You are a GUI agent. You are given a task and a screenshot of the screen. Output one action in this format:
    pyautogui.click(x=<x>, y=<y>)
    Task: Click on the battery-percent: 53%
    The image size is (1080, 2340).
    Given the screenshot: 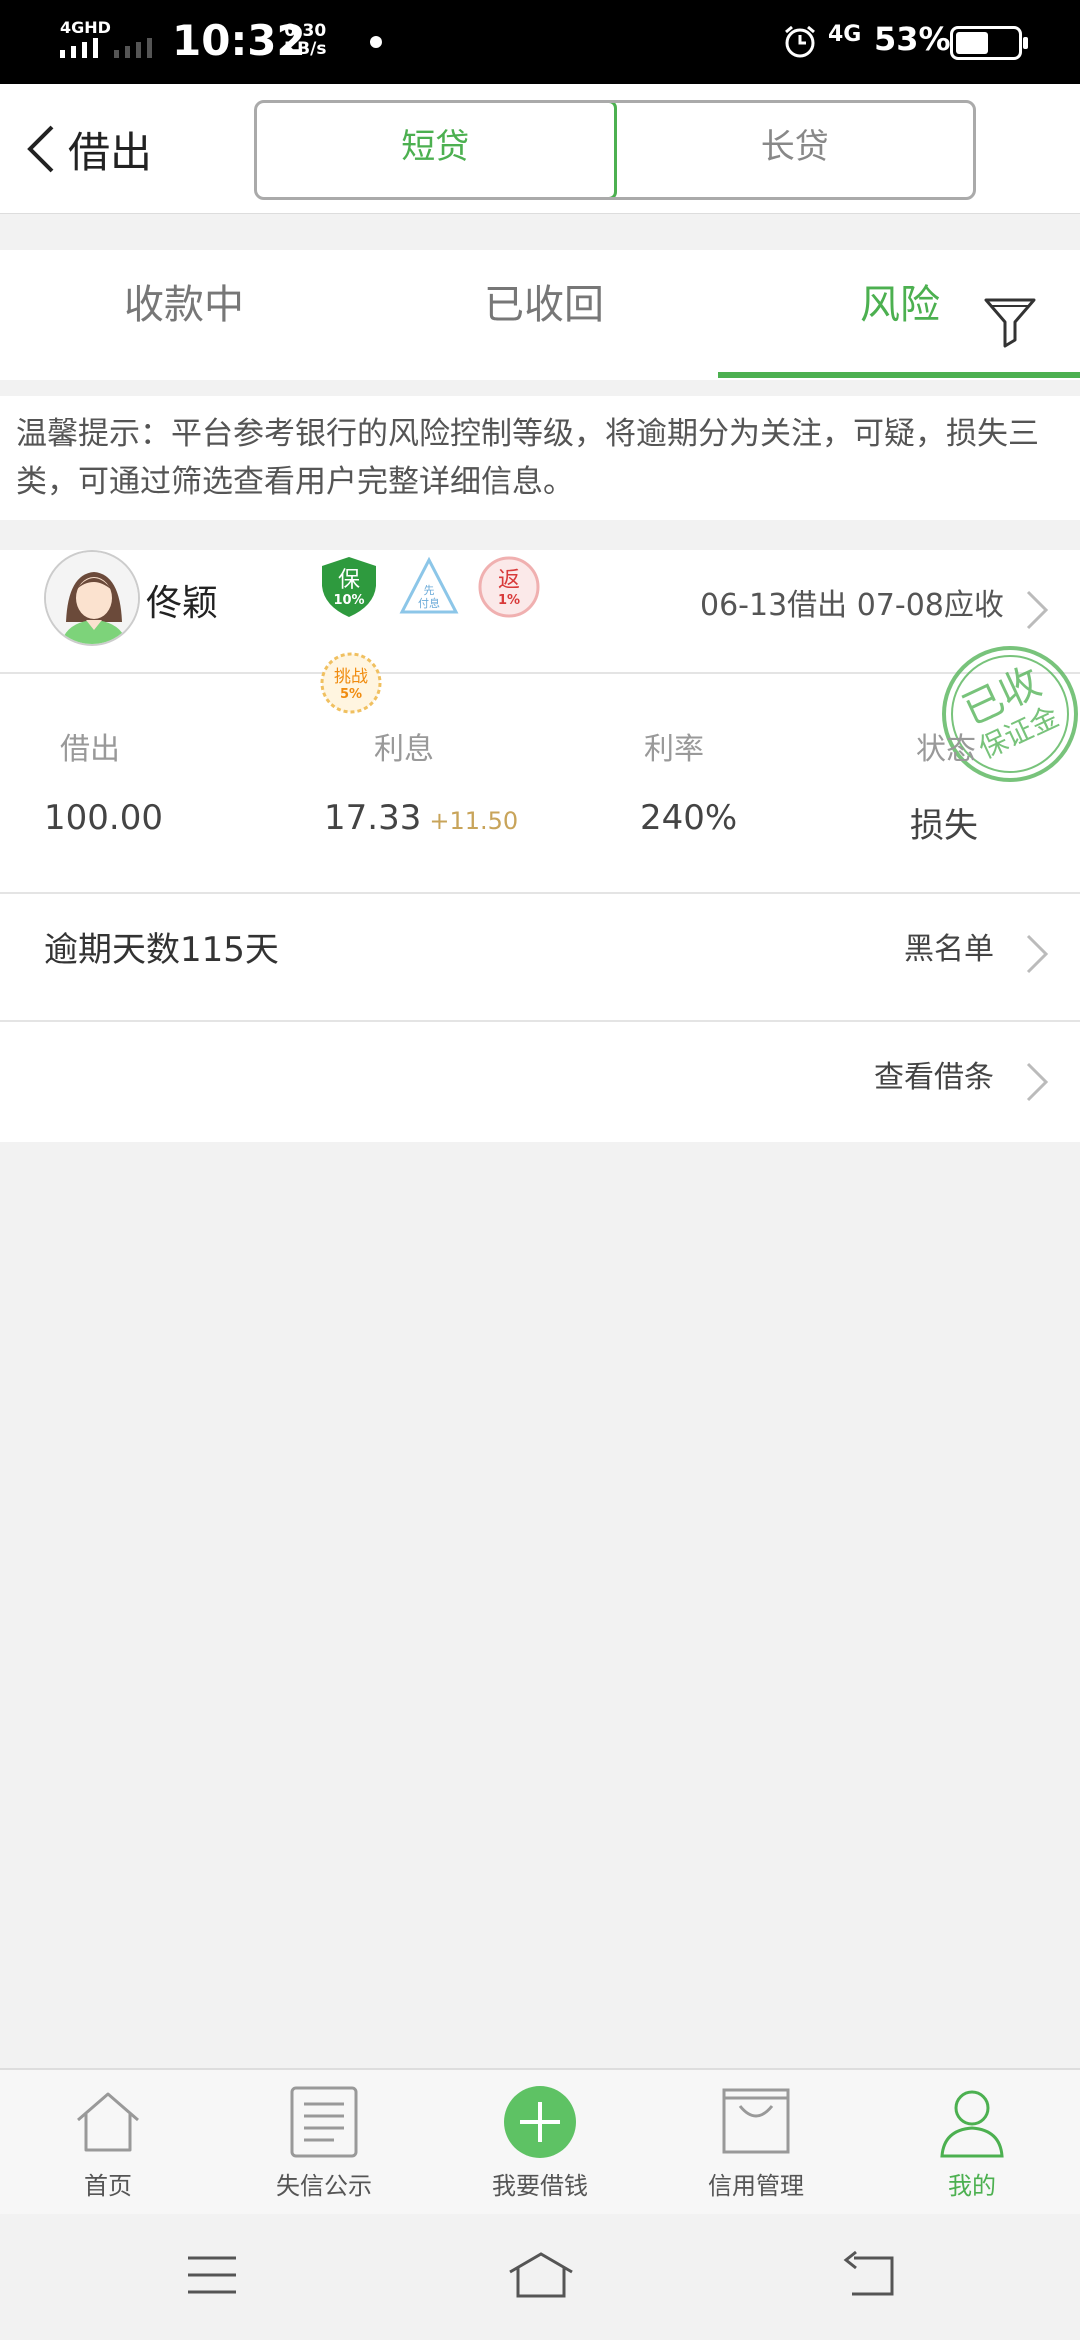 What is the action you would take?
    pyautogui.click(x=912, y=39)
    